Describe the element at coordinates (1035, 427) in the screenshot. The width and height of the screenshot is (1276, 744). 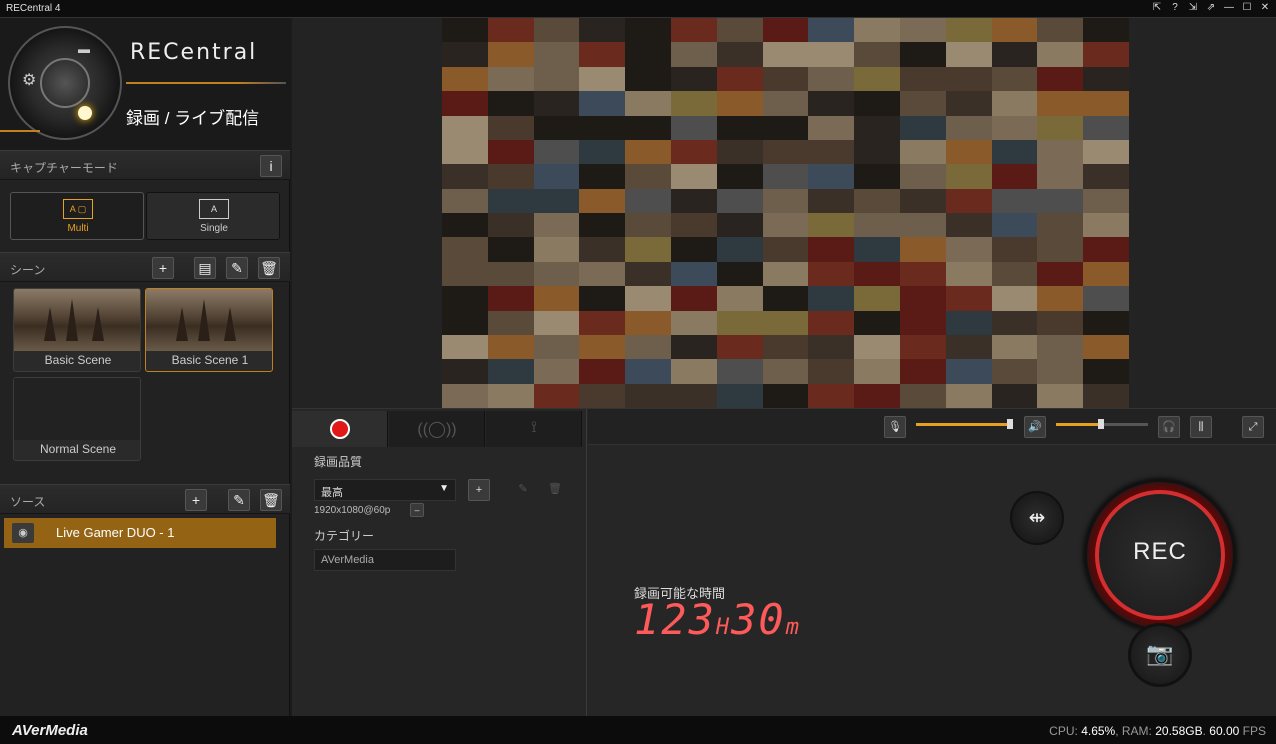
I see `speaker-icon: 🔊` at that location.